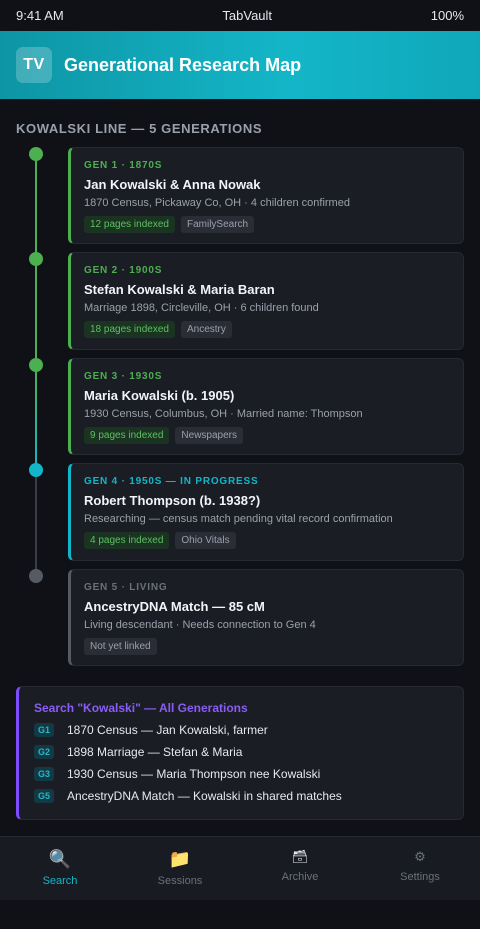 This screenshot has height=929, width=480. Describe the element at coordinates (36, 154) in the screenshot. I see `timeline-dot-gen1` at that location.